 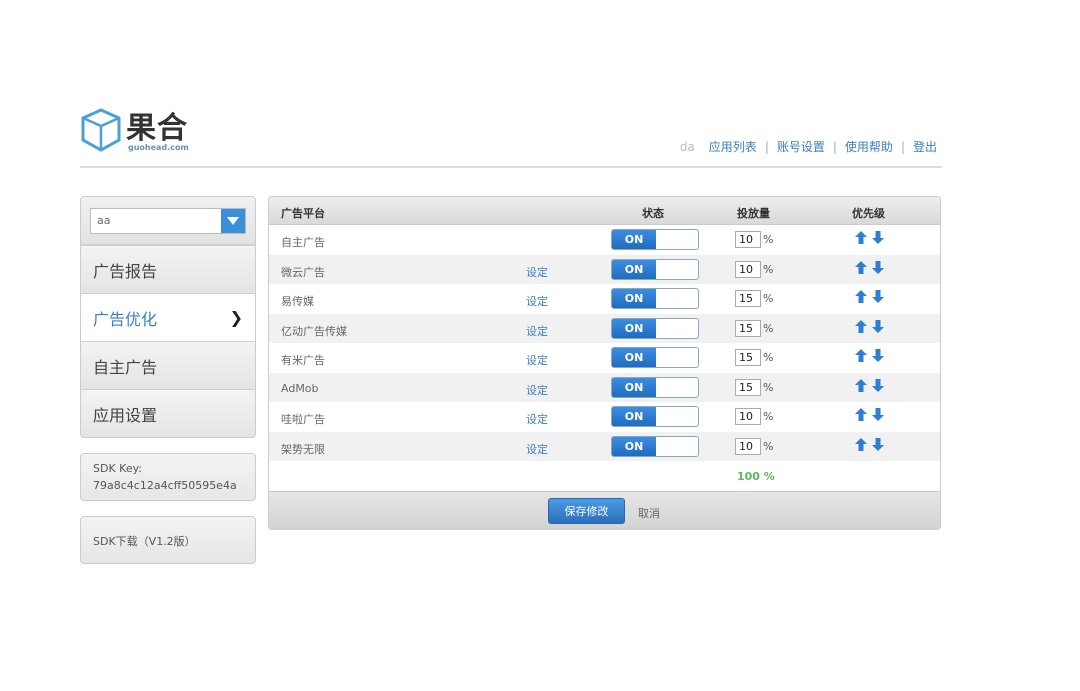 What do you see at coordinates (733, 146) in the screenshot?
I see `nav-app-list-link: 应用列表` at bounding box center [733, 146].